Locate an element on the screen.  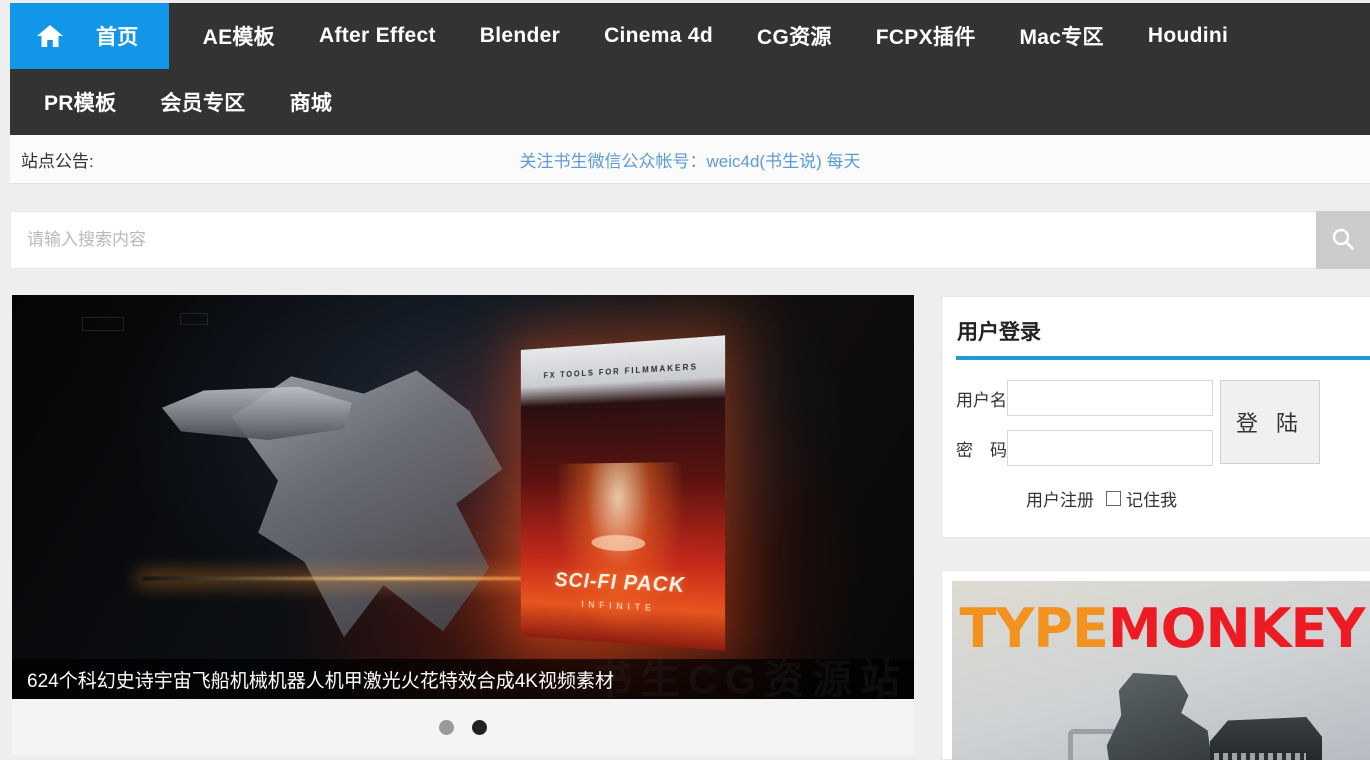
site-announcement-bar: 站点公告: 关注书生微信公众帐号：weic4d(书生说) 每天 is located at coordinates (690, 159).